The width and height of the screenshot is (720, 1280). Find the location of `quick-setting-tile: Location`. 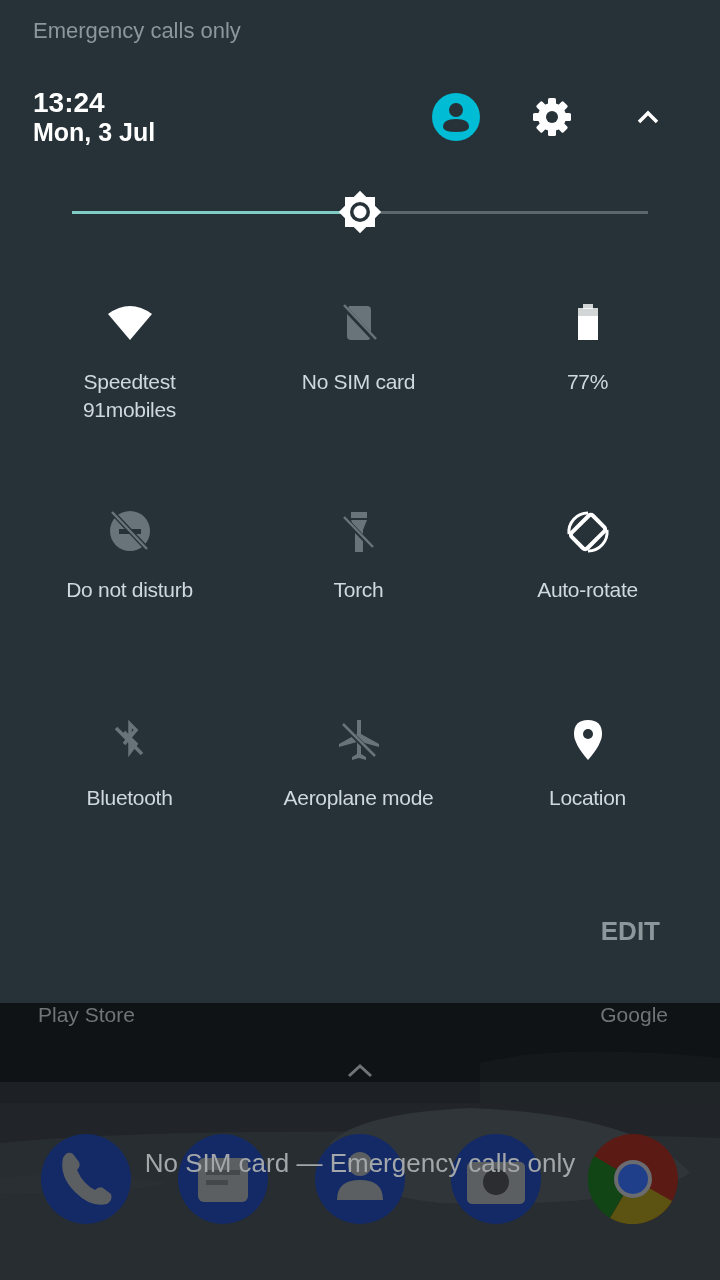

quick-setting-tile: Location is located at coordinates (587, 791).